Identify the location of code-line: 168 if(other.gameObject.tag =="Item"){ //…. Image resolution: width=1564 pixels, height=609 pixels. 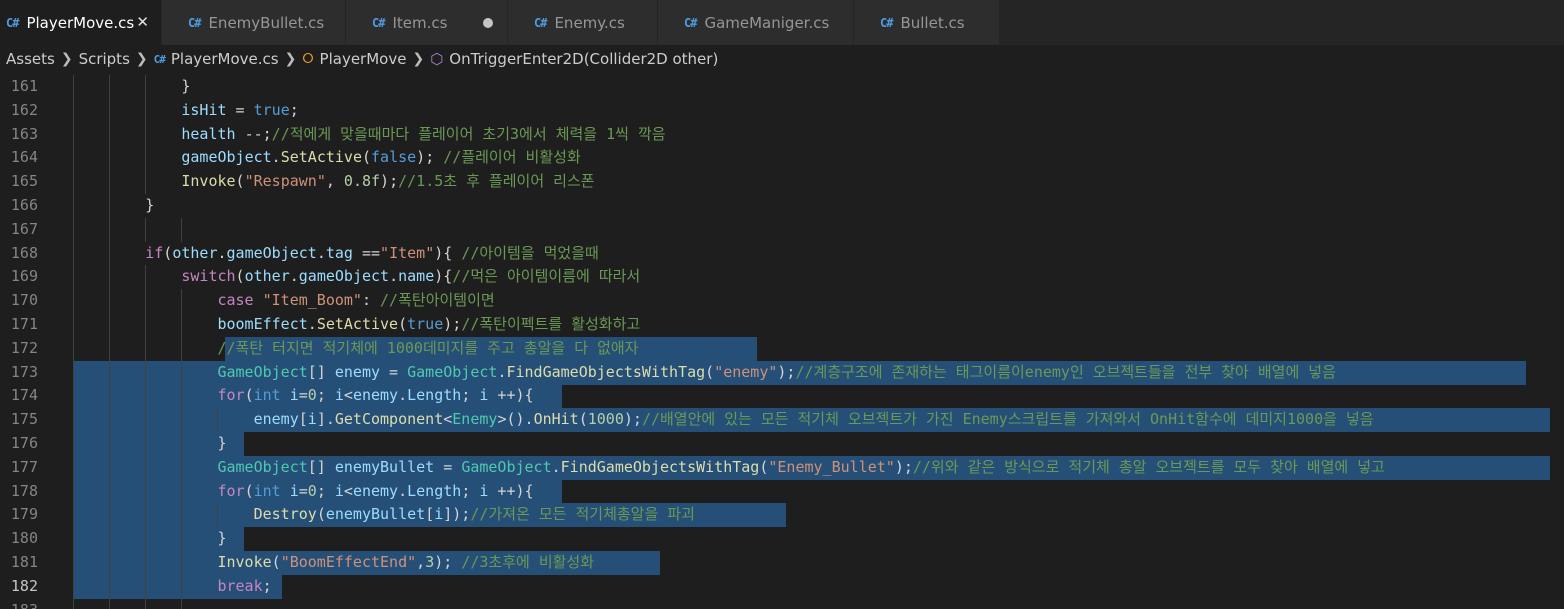
(782, 253).